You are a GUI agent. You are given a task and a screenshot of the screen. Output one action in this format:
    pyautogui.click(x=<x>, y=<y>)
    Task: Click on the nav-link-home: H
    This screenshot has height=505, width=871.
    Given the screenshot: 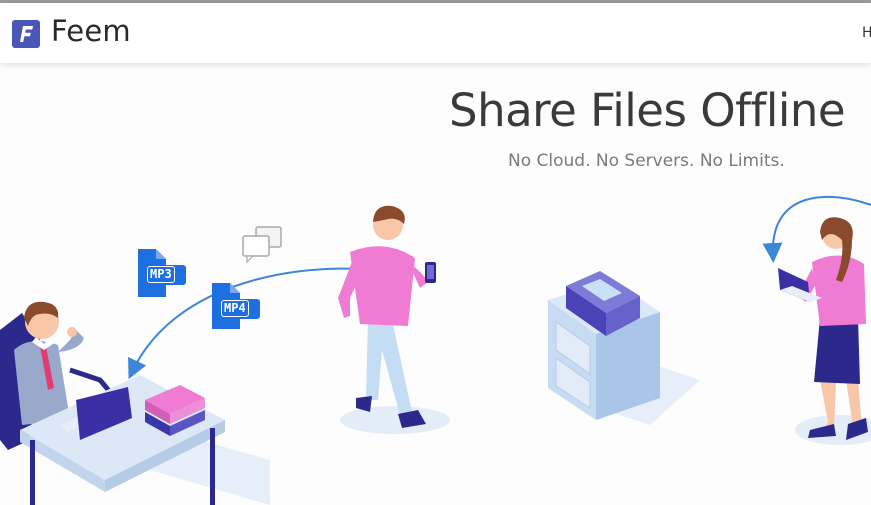 What is the action you would take?
    pyautogui.click(x=866, y=33)
    